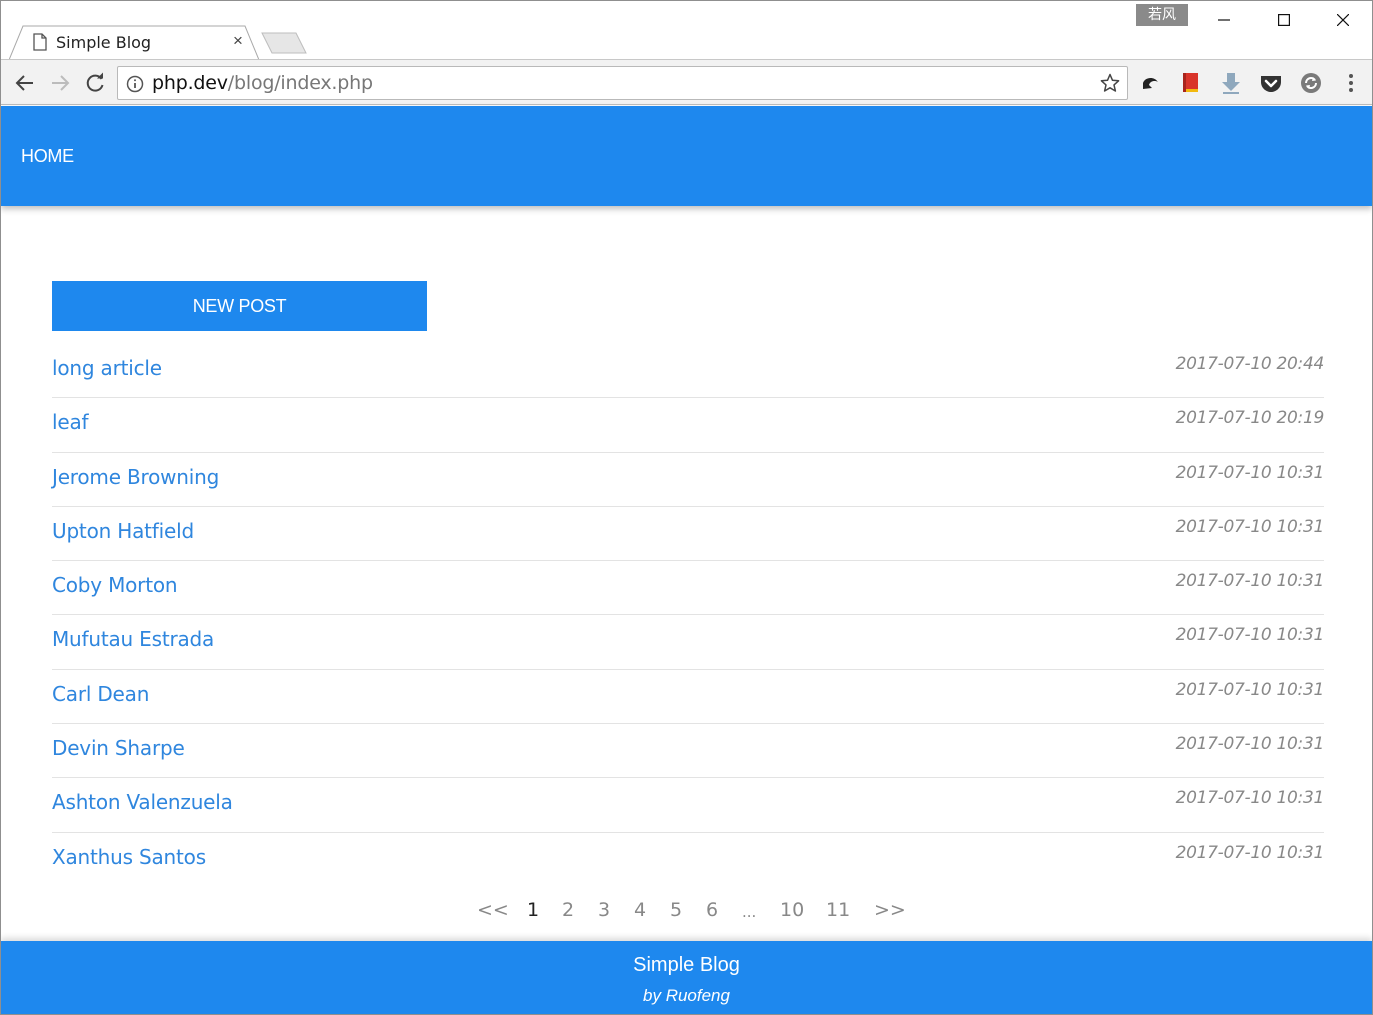  I want to click on reload-icon, so click(95, 83).